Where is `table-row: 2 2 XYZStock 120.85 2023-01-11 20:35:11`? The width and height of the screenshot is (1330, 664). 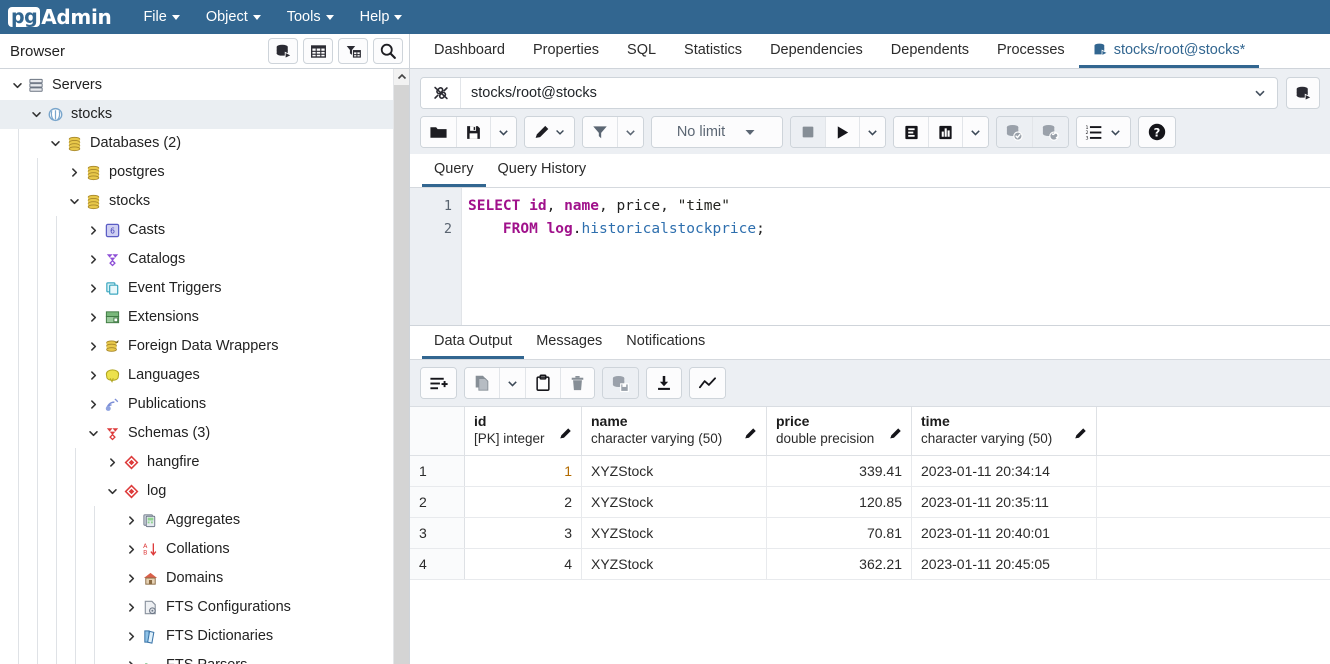 table-row: 2 2 XYZStock 120.85 2023-01-11 20:35:11 is located at coordinates (870, 502).